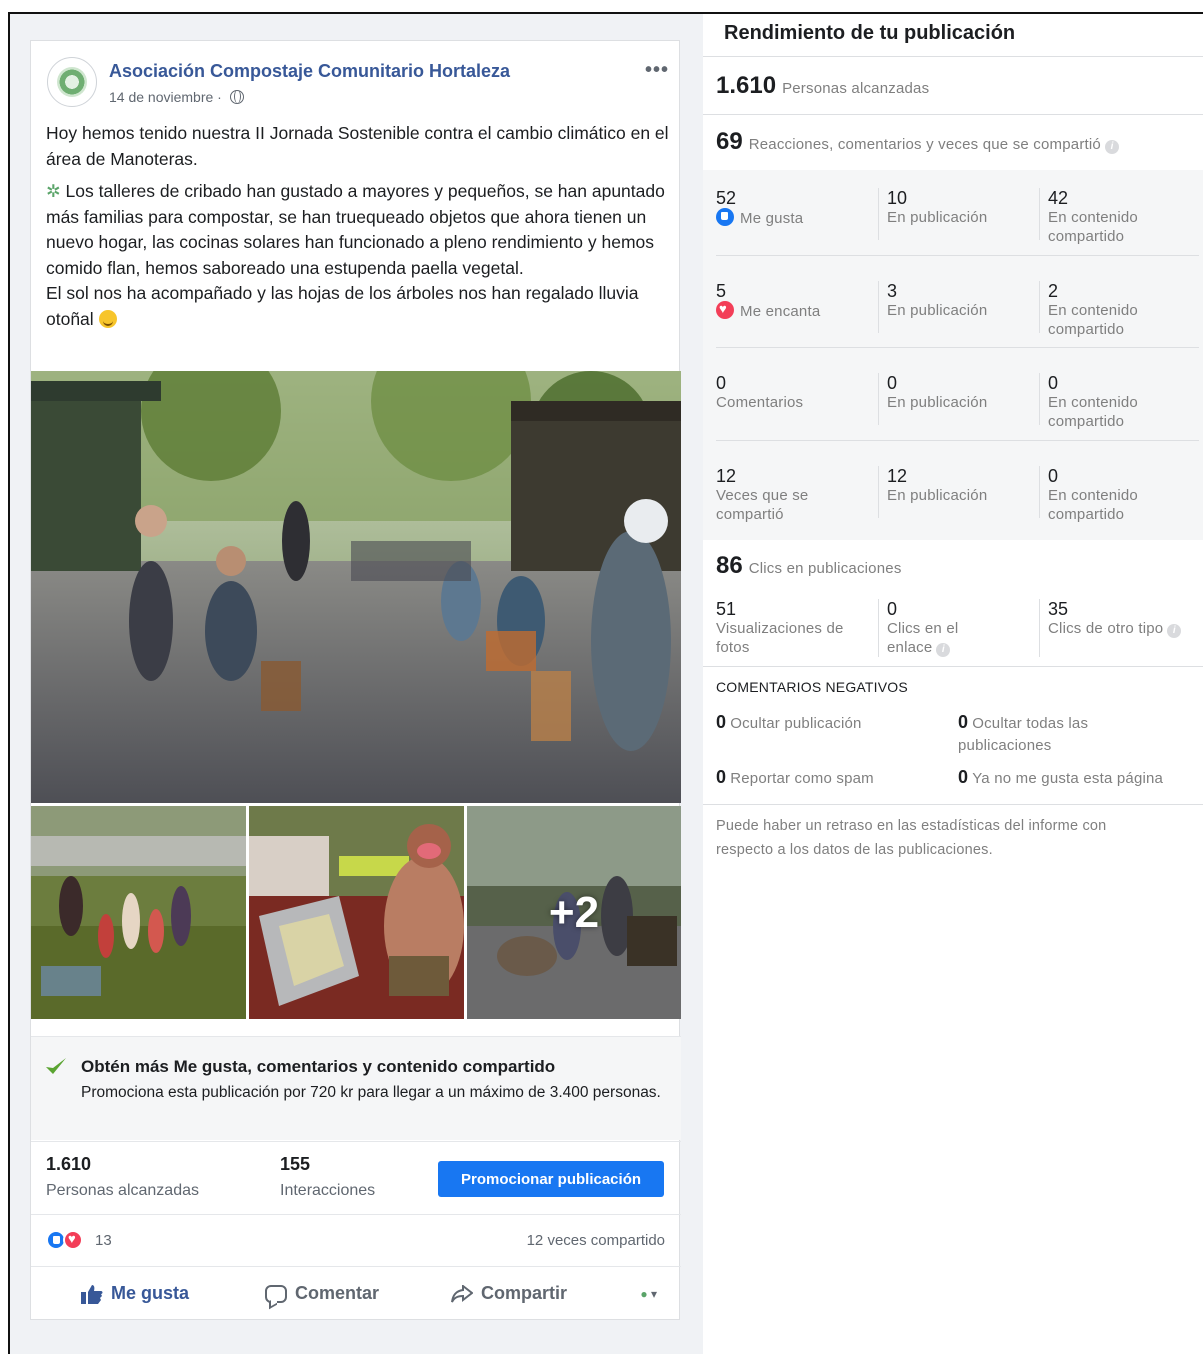 The width and height of the screenshot is (1203, 1354). What do you see at coordinates (780, 638) in the screenshot?
I see `photo-views-label: Visualizaciones de fotos` at bounding box center [780, 638].